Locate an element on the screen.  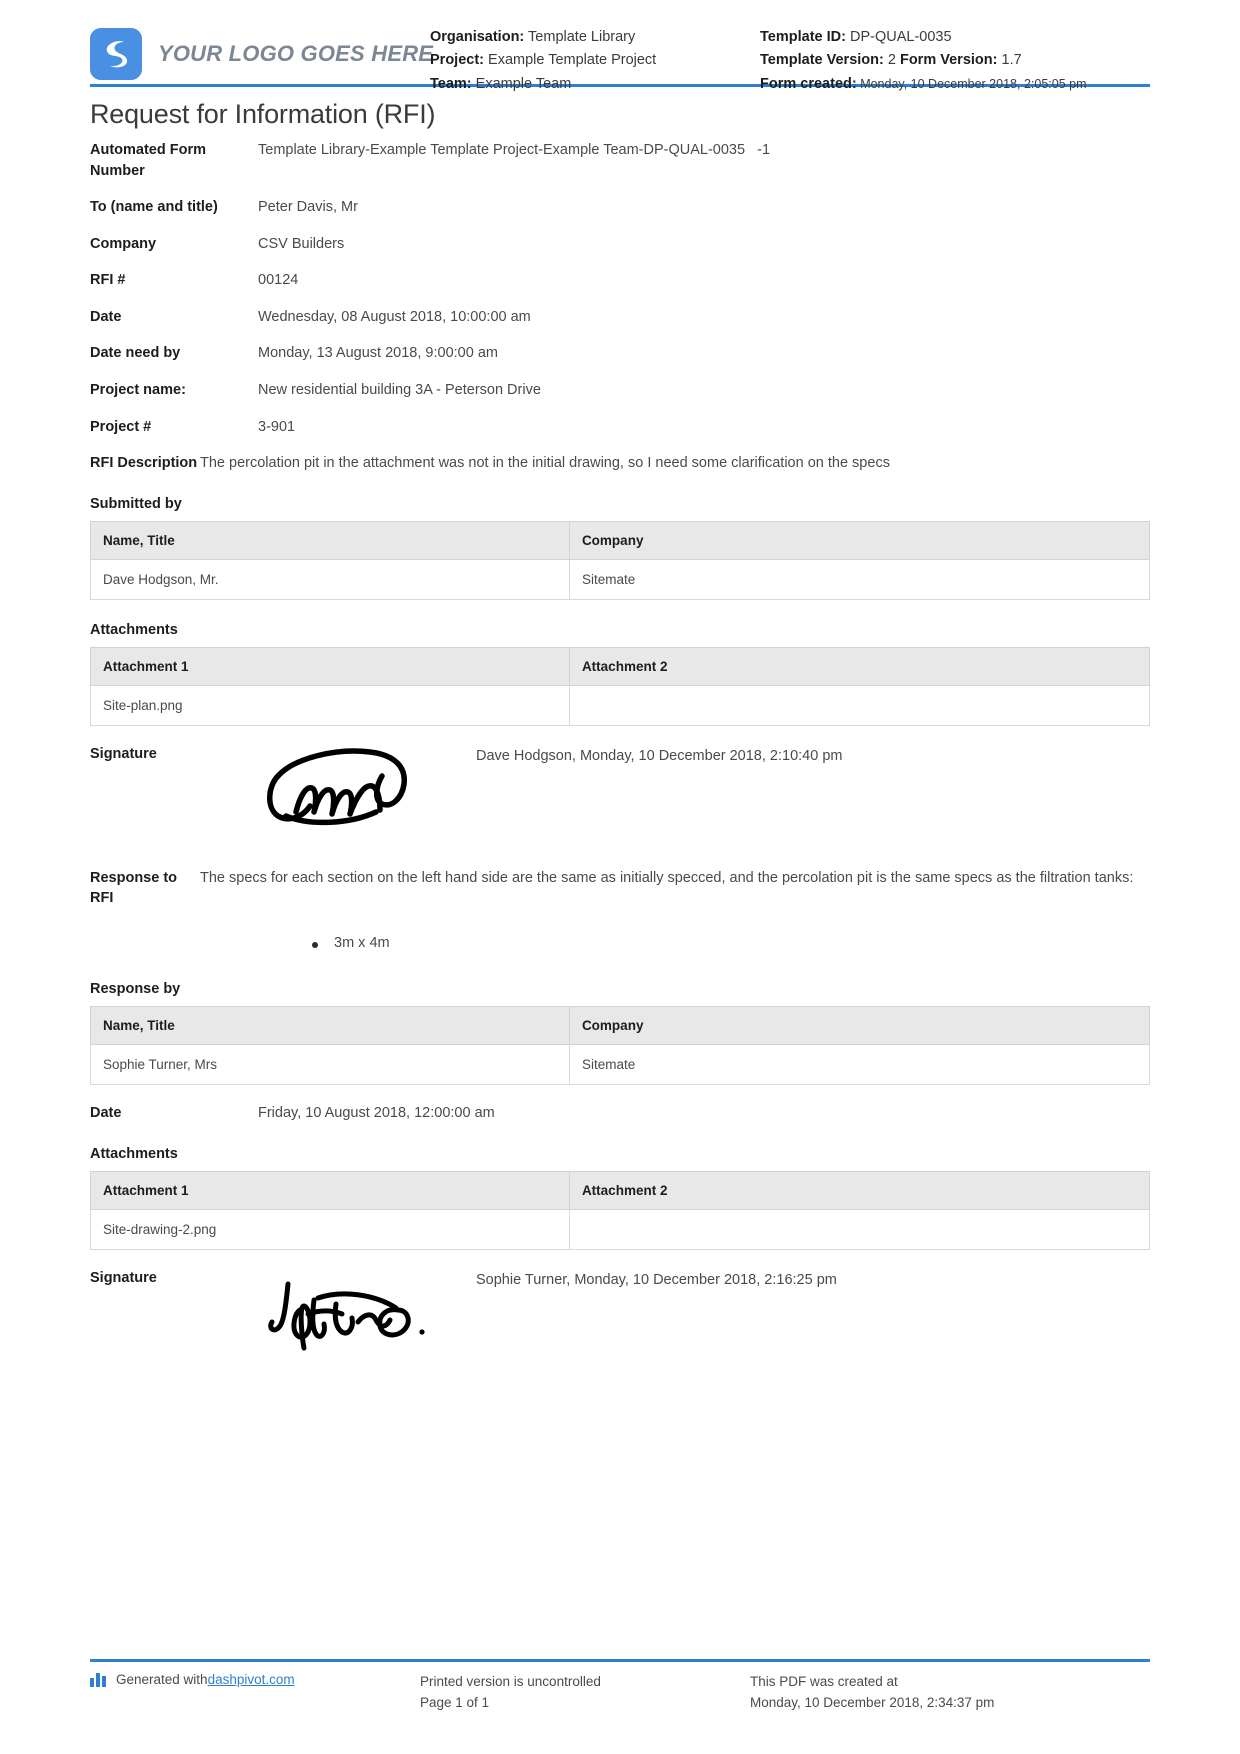
field-label: Project name: is located at coordinates (138, 390).